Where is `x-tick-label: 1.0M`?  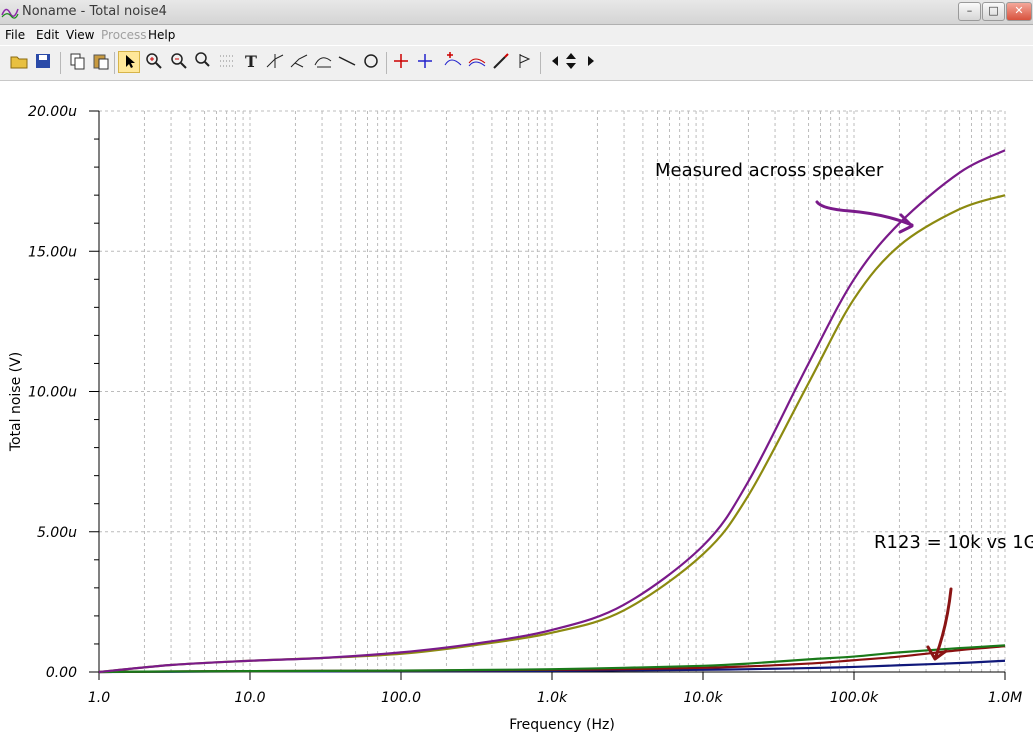
x-tick-label: 1.0M is located at coordinates (1005, 698).